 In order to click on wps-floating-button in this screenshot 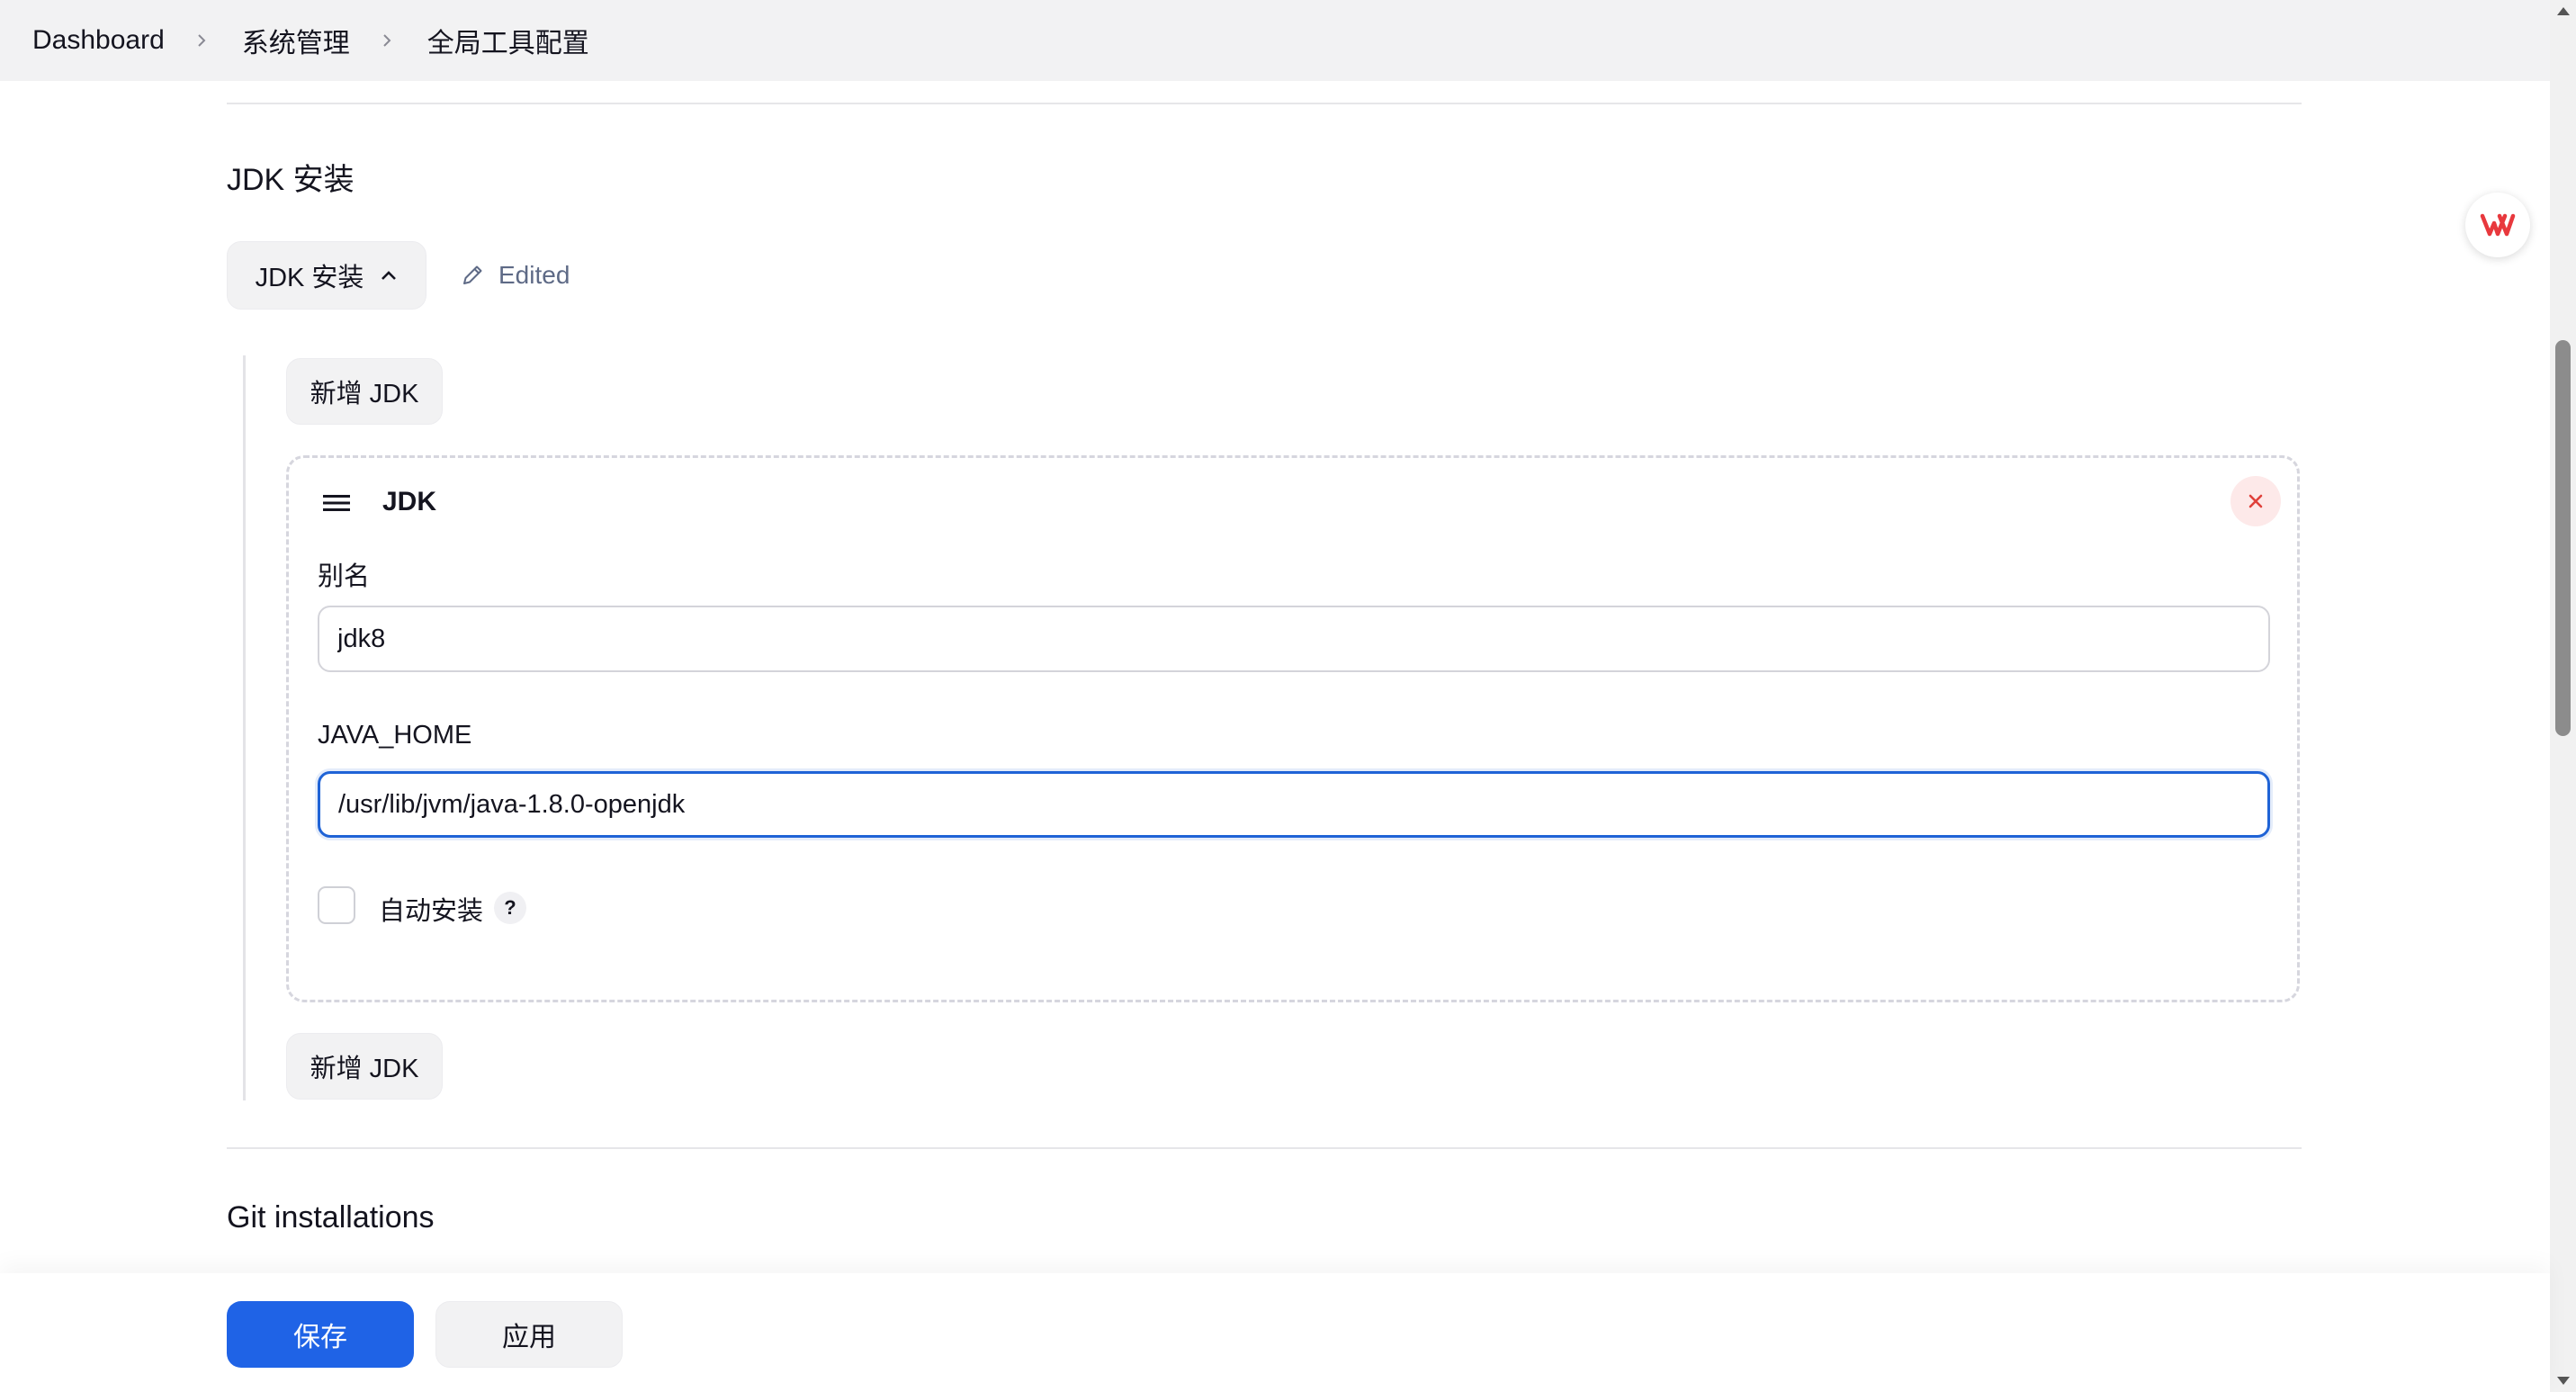, I will do `click(2498, 225)`.